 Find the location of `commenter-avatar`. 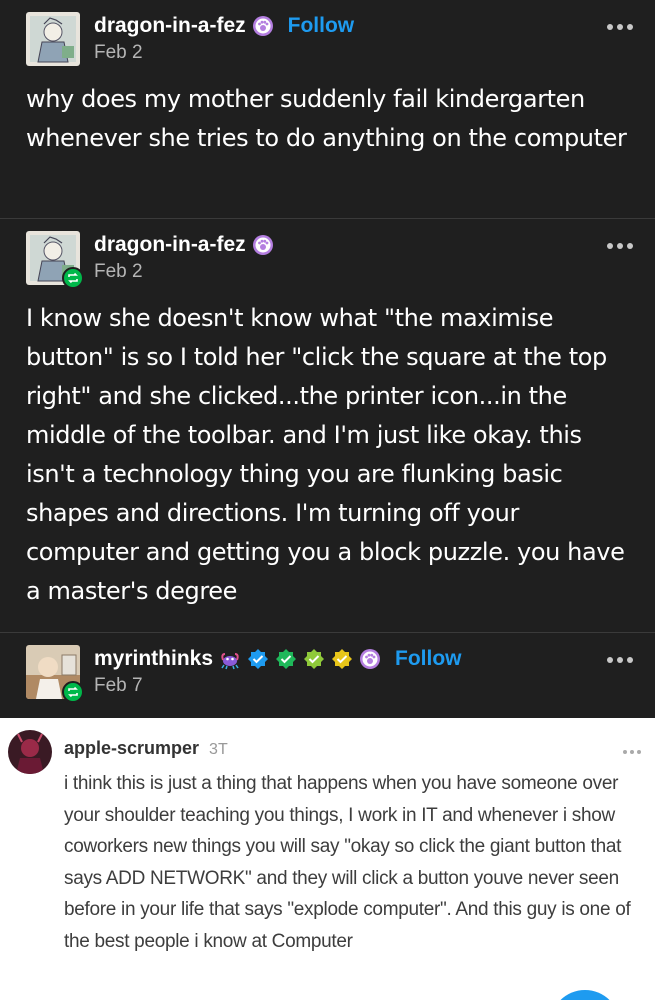

commenter-avatar is located at coordinates (30, 752).